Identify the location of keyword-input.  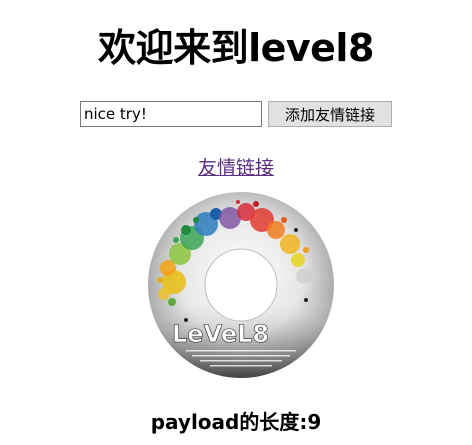
(171, 114).